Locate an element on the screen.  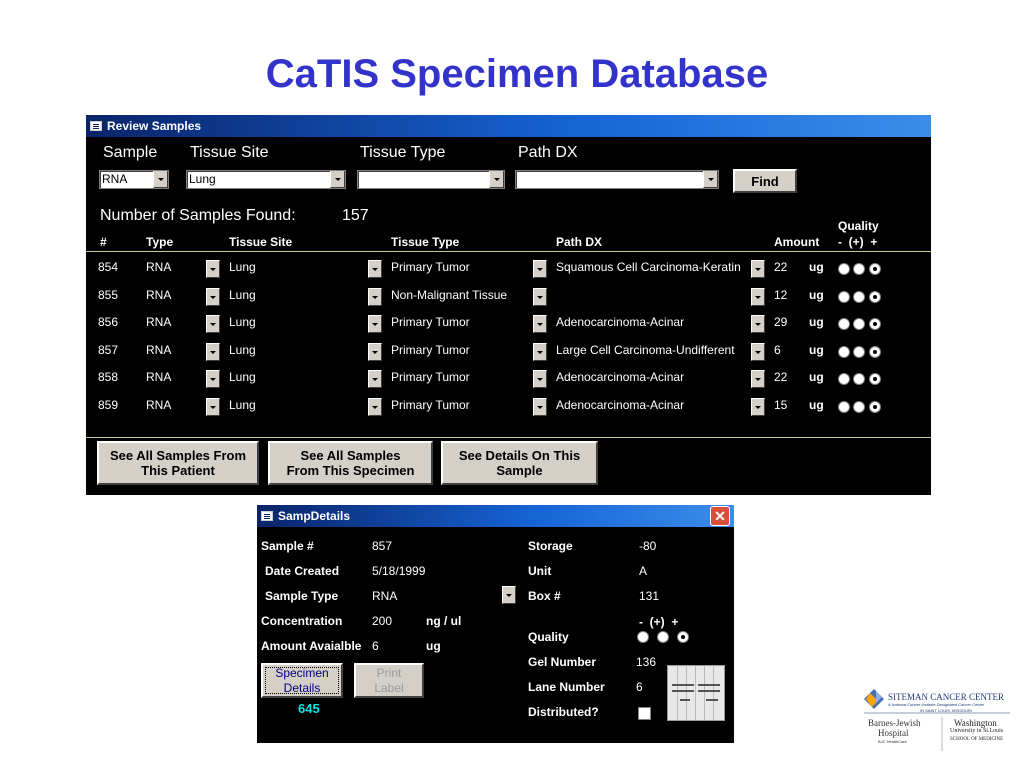
specimen-details-button: Specimen Details is located at coordinates (302, 680).